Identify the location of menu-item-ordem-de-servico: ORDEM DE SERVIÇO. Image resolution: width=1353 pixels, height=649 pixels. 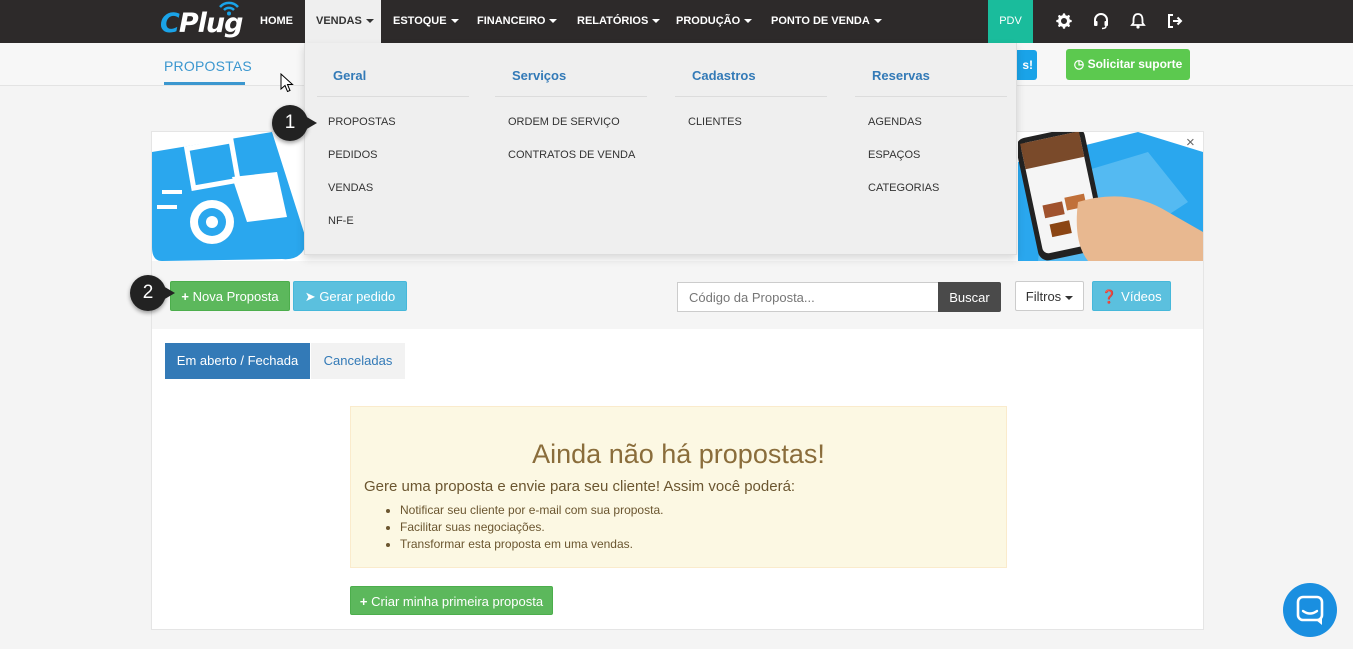
(564, 122).